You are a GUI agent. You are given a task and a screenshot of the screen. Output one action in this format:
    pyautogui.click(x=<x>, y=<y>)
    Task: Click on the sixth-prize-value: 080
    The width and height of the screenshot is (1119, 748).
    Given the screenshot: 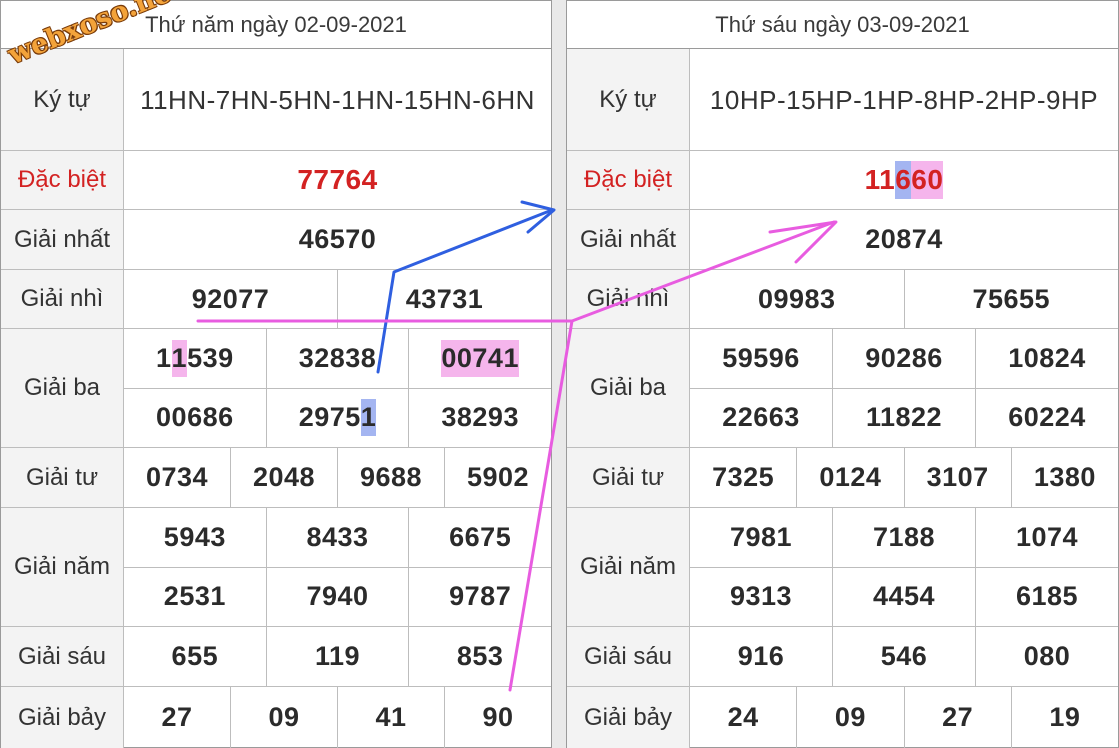 What is the action you would take?
    pyautogui.click(x=1046, y=656)
    